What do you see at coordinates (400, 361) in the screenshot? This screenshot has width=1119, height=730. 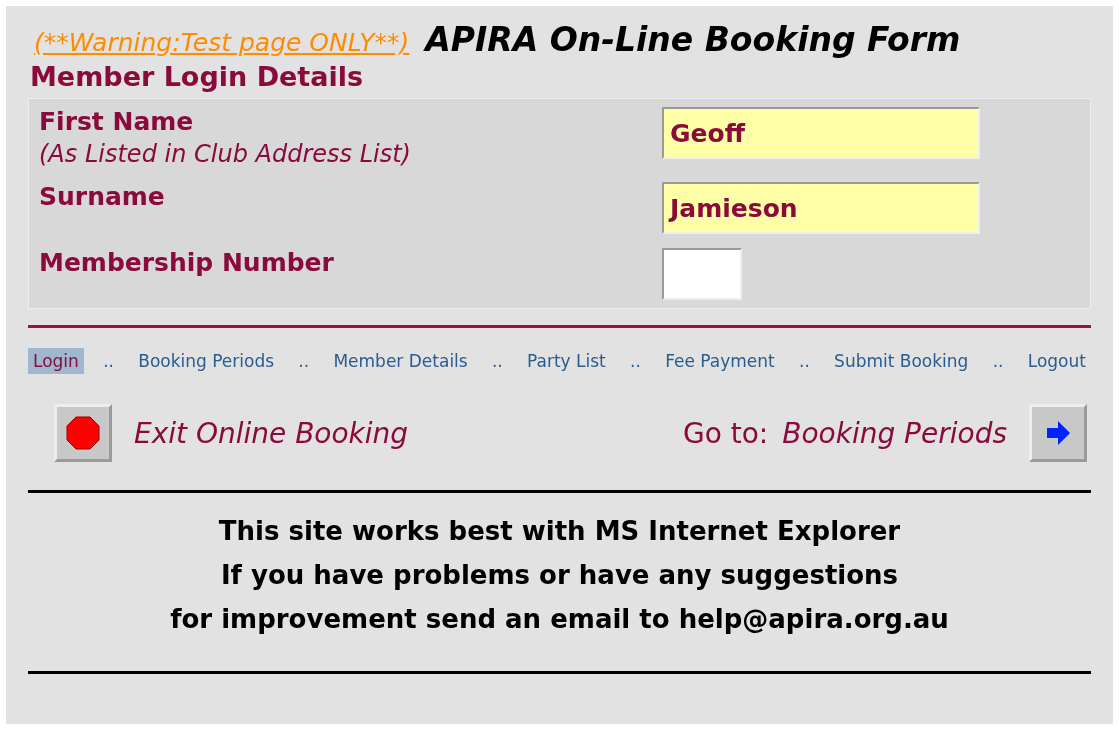 I see `nav-link: Member Details` at bounding box center [400, 361].